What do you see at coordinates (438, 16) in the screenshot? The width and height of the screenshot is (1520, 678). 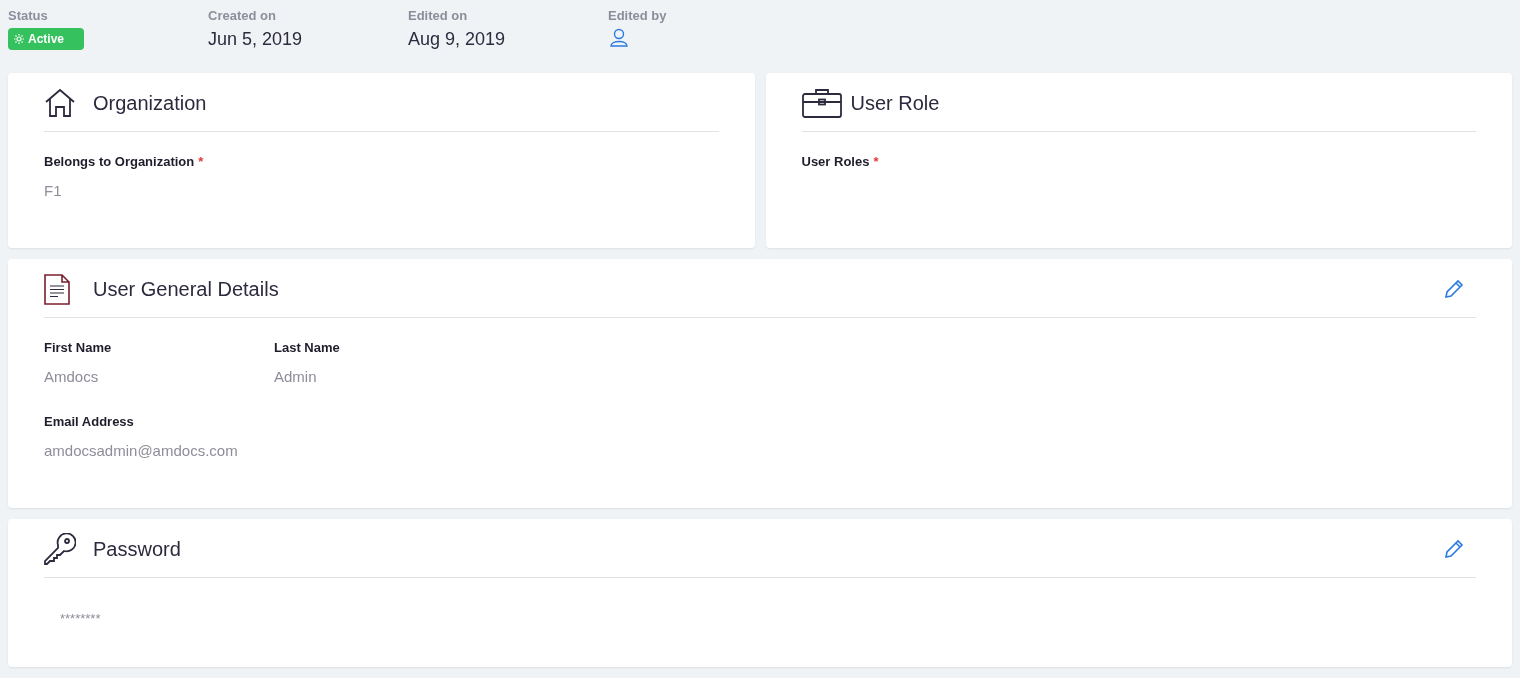 I see `meta-label: Edited on` at bounding box center [438, 16].